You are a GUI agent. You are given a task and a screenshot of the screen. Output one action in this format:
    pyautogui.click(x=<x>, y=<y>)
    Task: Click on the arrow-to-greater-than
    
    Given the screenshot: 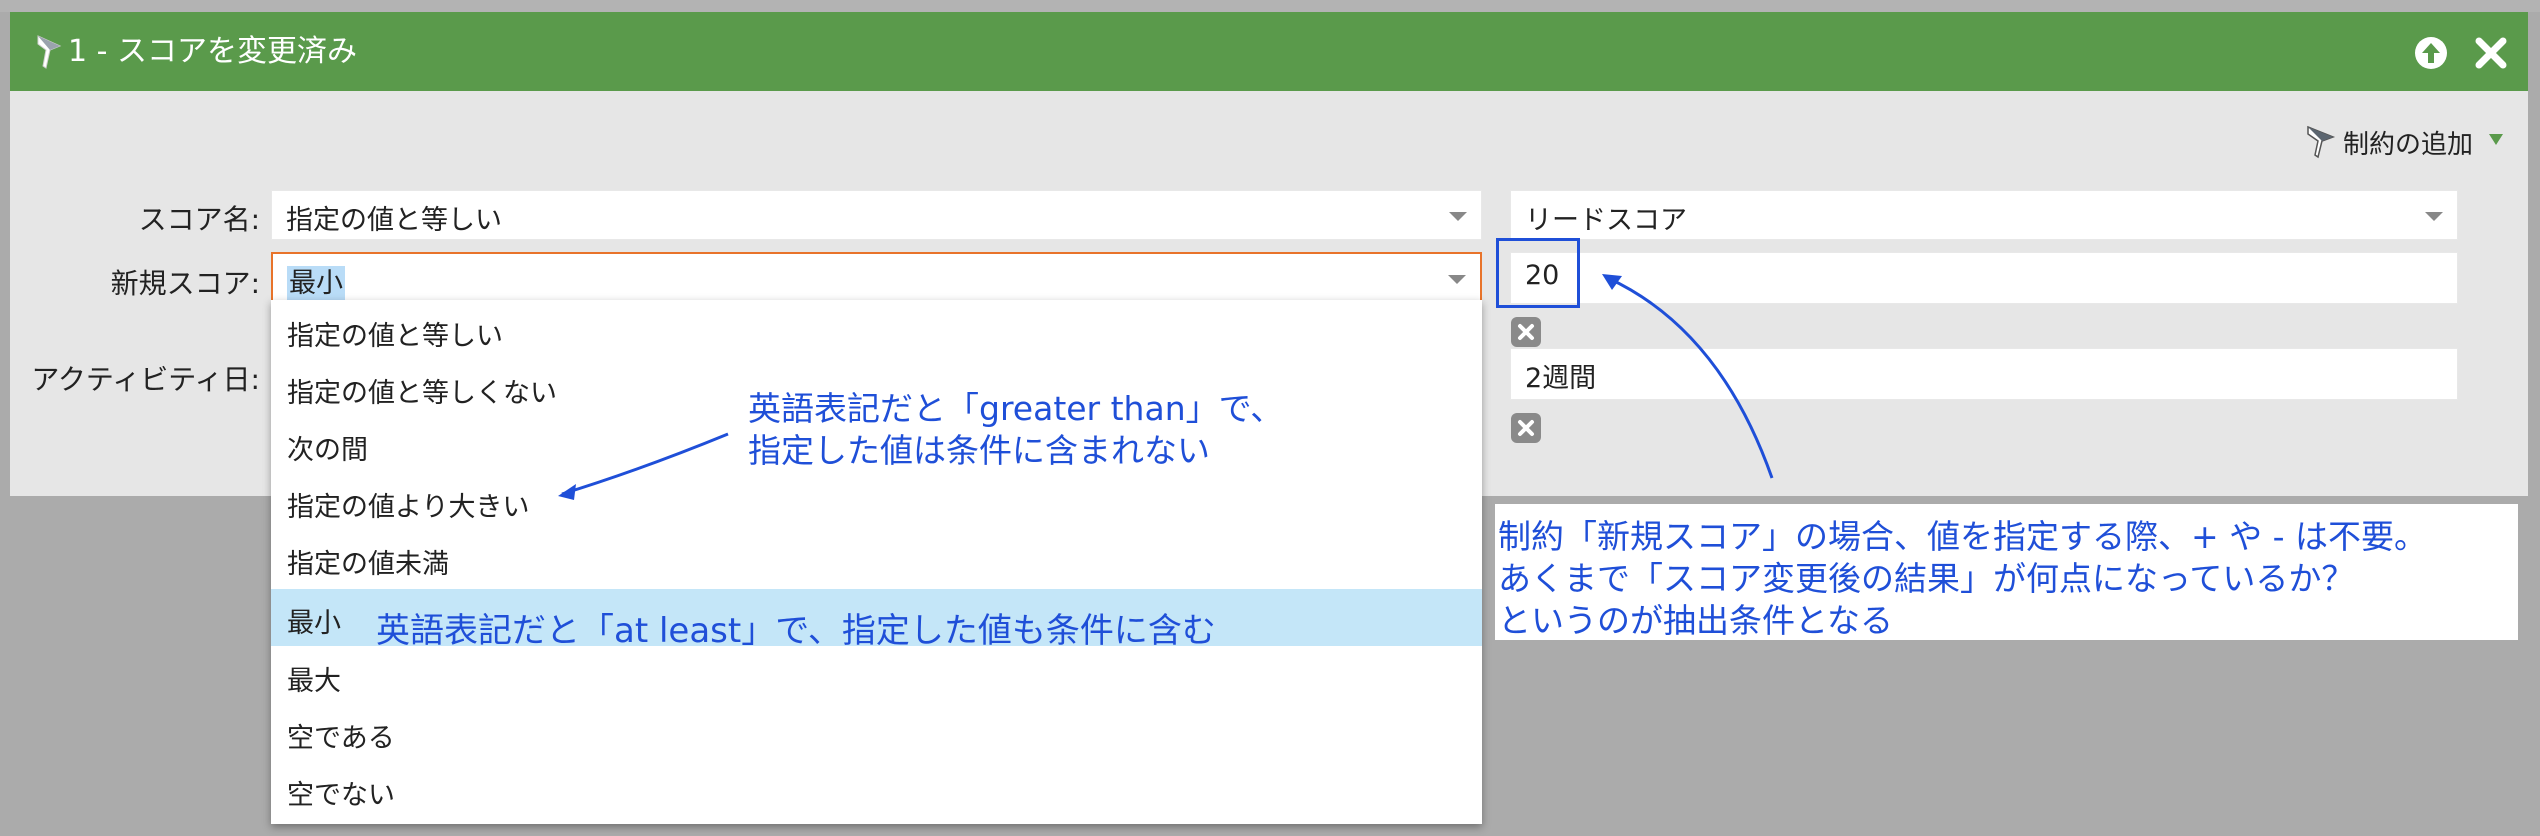 What is the action you would take?
    pyautogui.click(x=645, y=464)
    